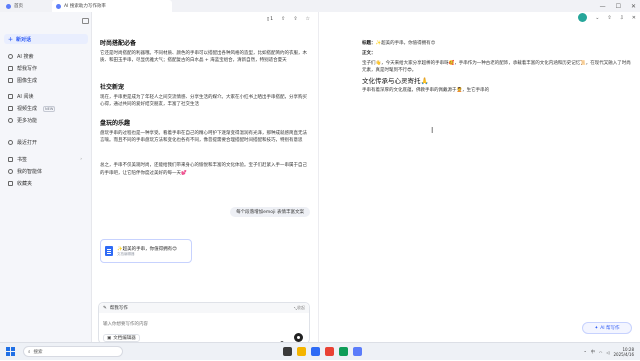 This screenshot has width=640, height=361. What do you see at coordinates (426, 91) in the screenshot?
I see `doc-paragraph: 手串有着深厚的文化底蕴，佛教手串的佩戴源于💆，生它手串的` at bounding box center [426, 91].